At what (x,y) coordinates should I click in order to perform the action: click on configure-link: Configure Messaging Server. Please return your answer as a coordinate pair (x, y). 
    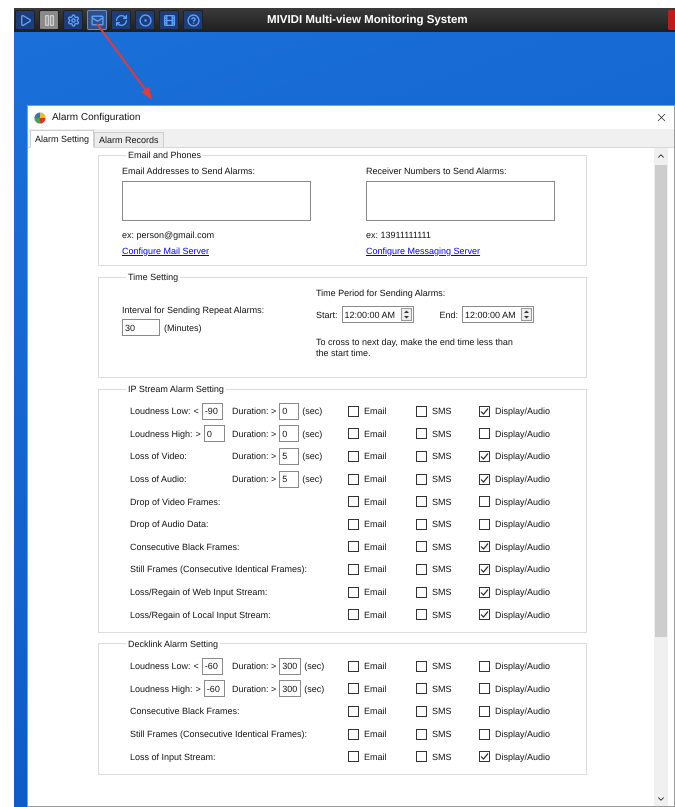
    Looking at the image, I should click on (423, 251).